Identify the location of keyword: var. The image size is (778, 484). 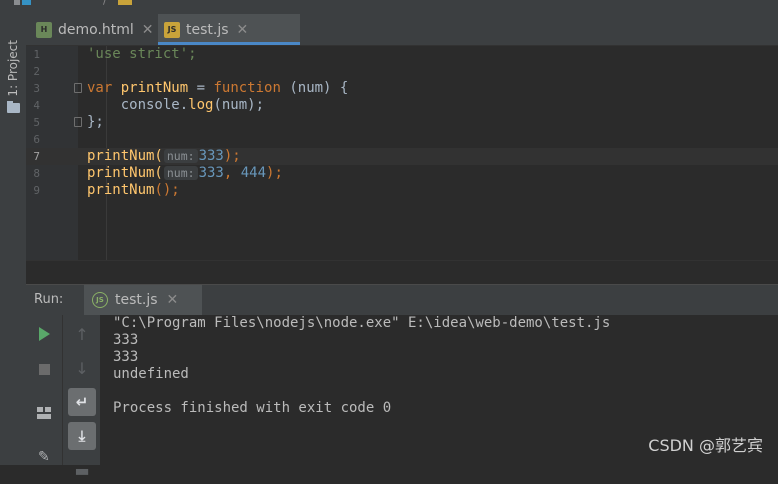
(100, 88).